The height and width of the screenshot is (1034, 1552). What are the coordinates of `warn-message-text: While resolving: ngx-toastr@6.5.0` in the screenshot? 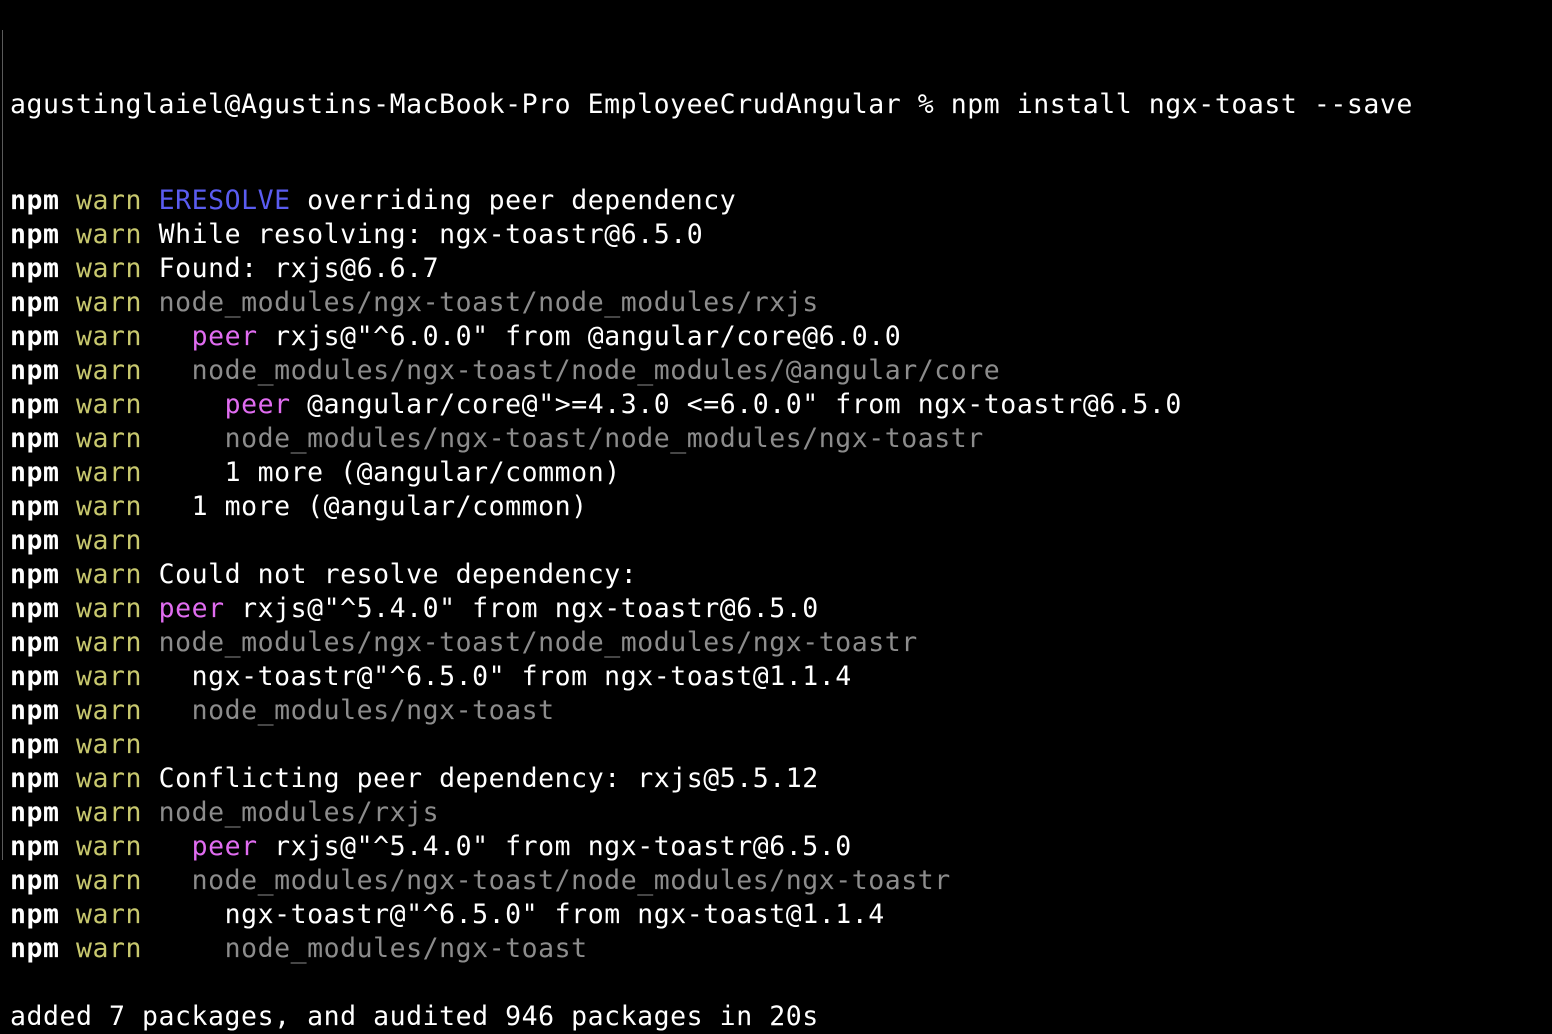 It's located at (431, 234).